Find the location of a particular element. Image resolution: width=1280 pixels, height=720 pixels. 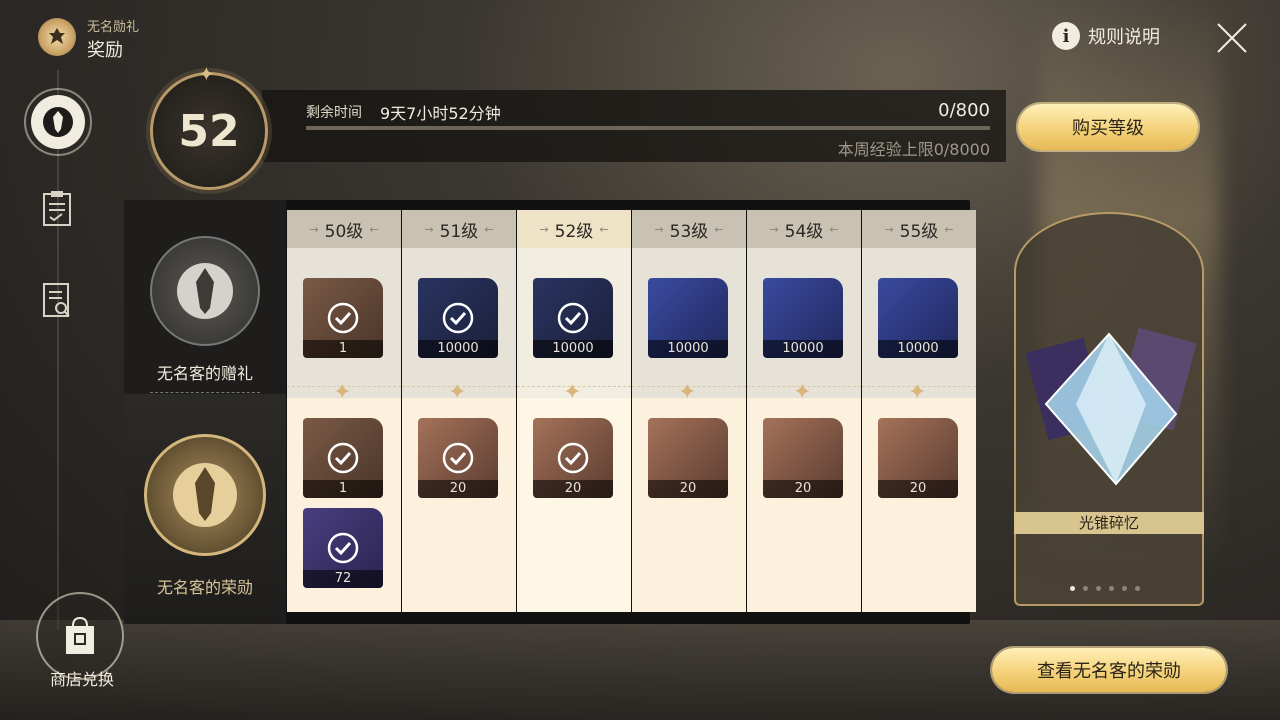

header-subtitle: 无名勋礼 is located at coordinates (113, 27).